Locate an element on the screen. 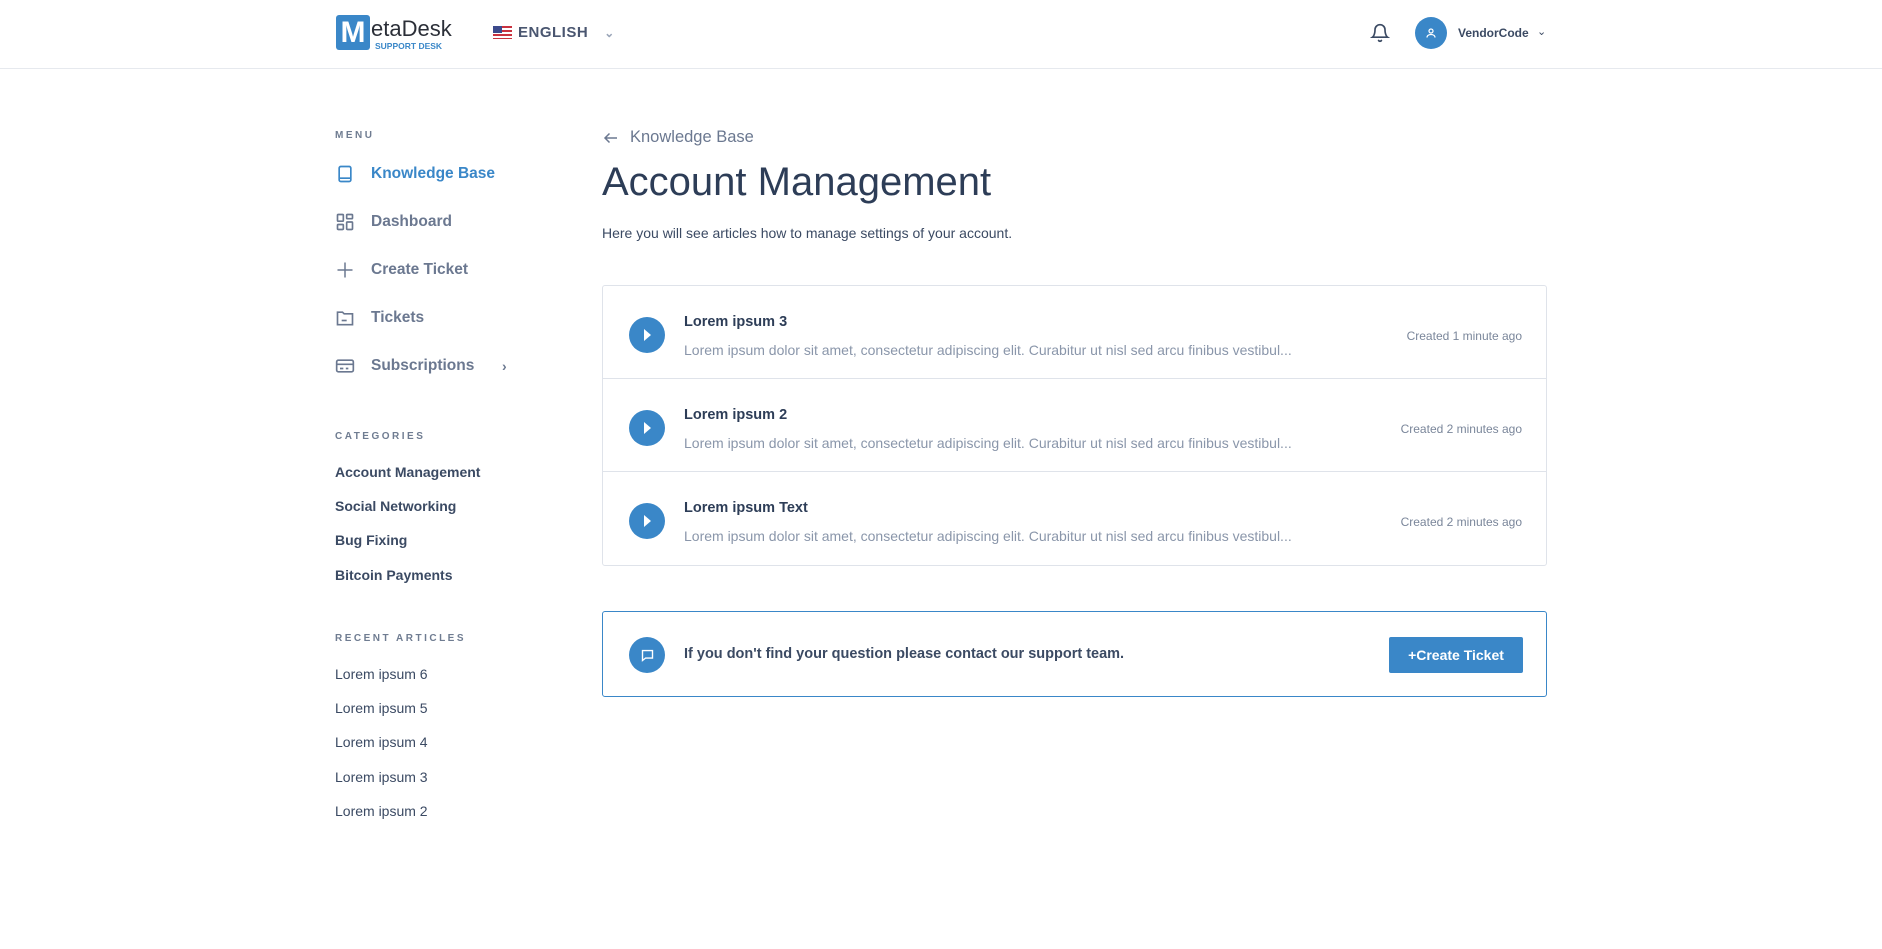 The image size is (1882, 949). sidebar-item-label: Tickets is located at coordinates (398, 317).